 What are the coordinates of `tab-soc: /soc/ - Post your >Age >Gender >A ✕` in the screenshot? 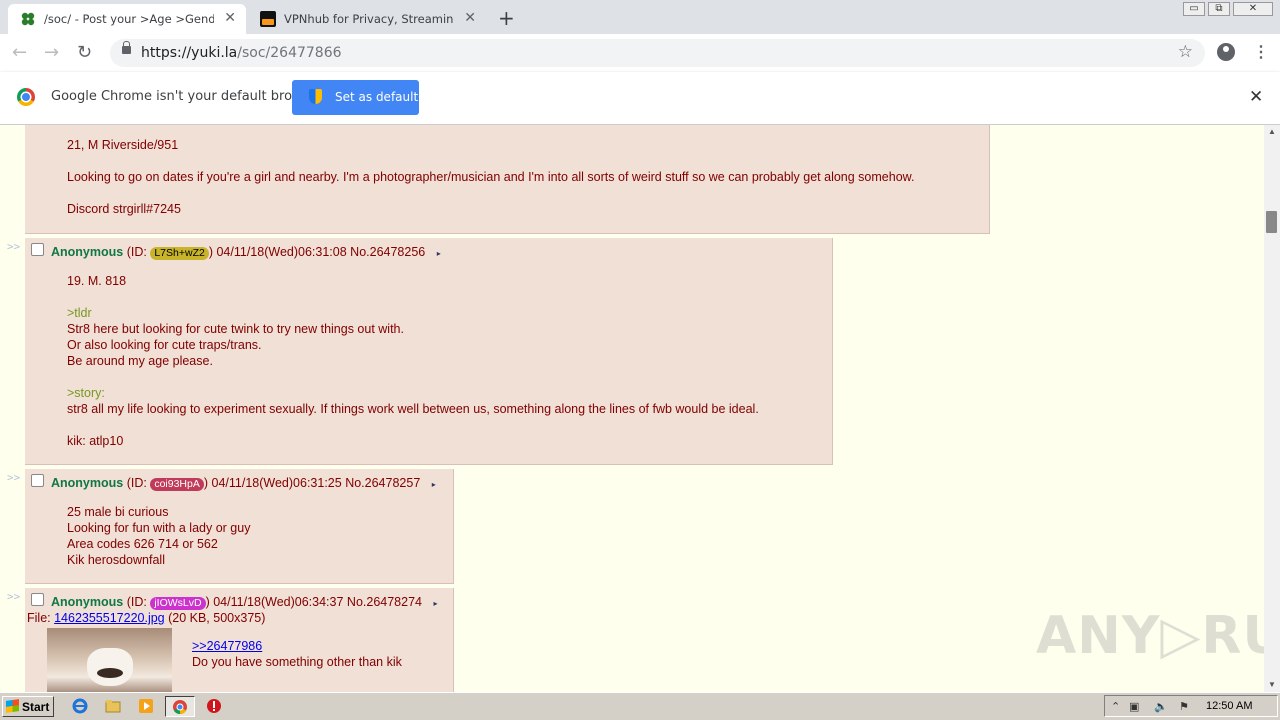 It's located at (127, 19).